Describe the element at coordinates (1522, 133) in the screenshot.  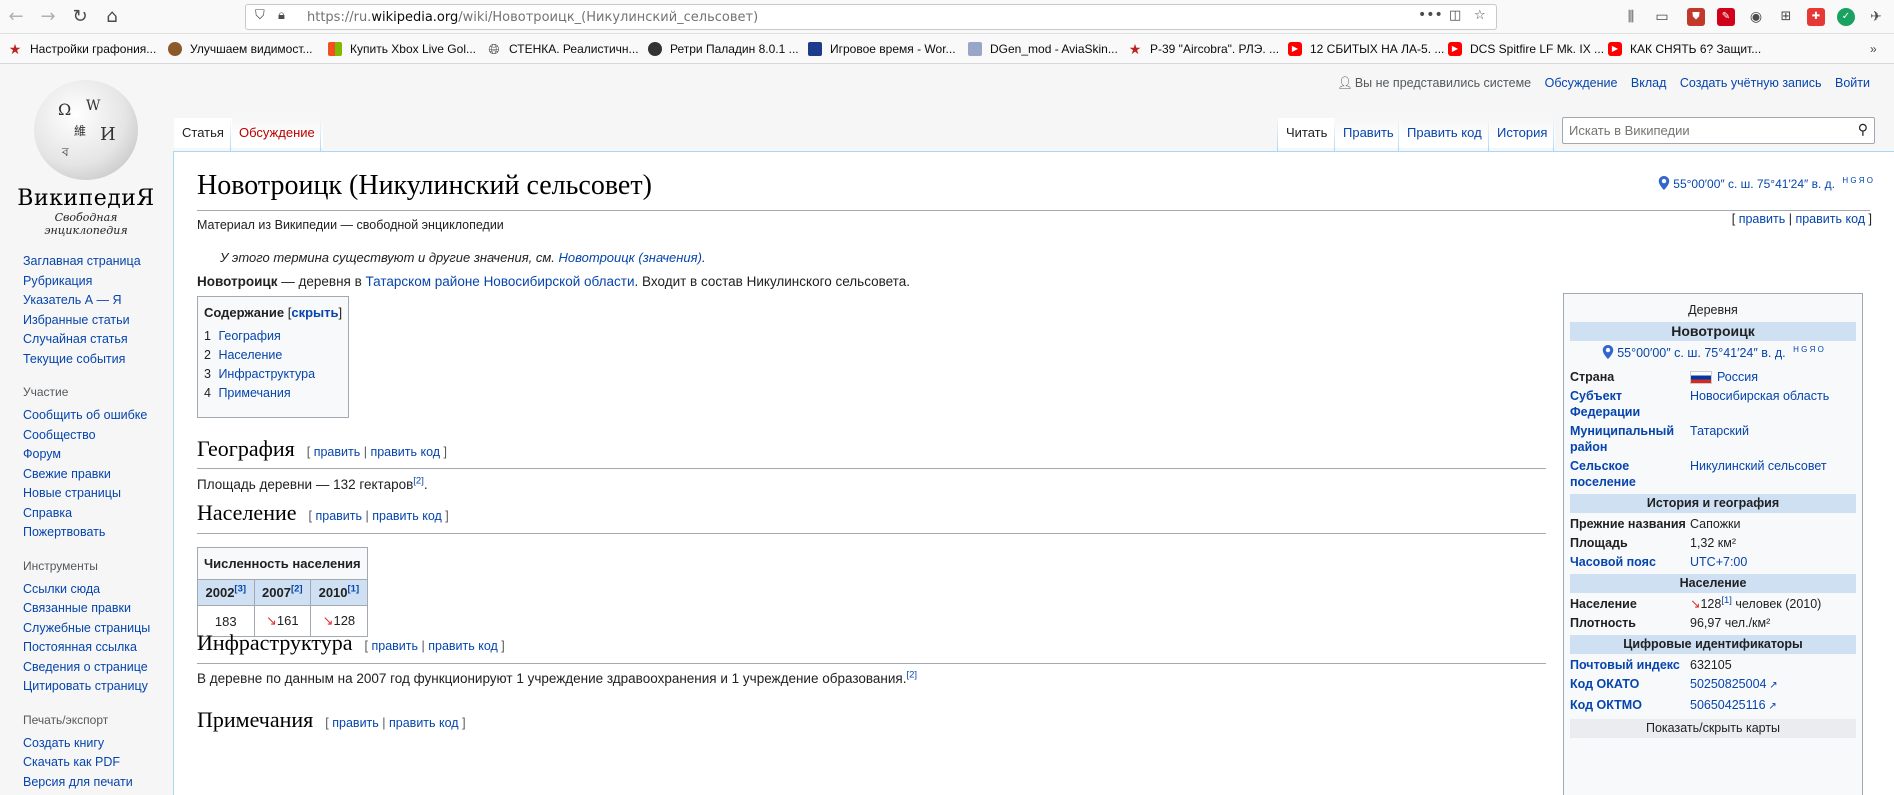
I see `tab-history: История` at that location.